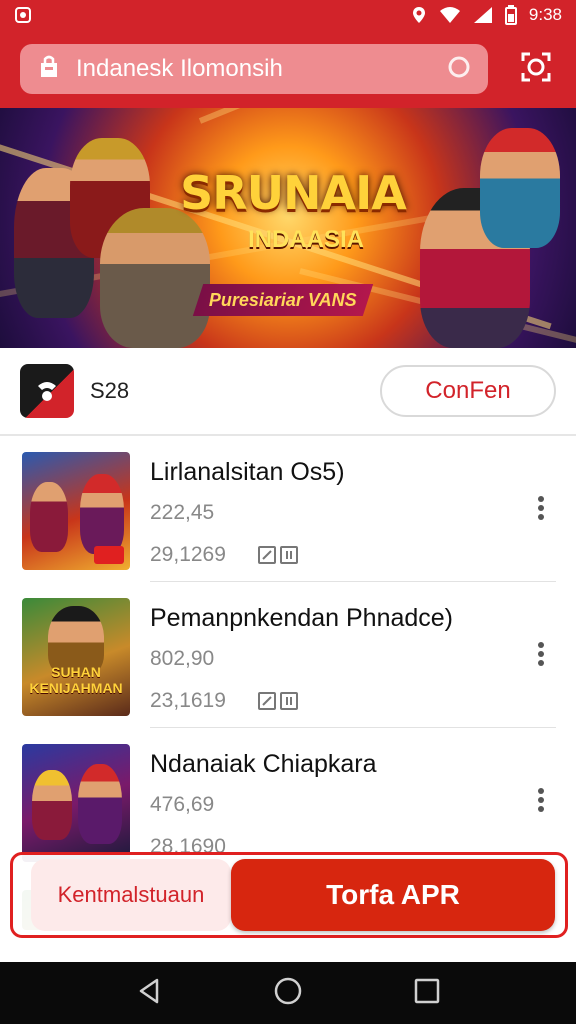  What do you see at coordinates (510, 15) in the screenshot?
I see `battery-icon` at bounding box center [510, 15].